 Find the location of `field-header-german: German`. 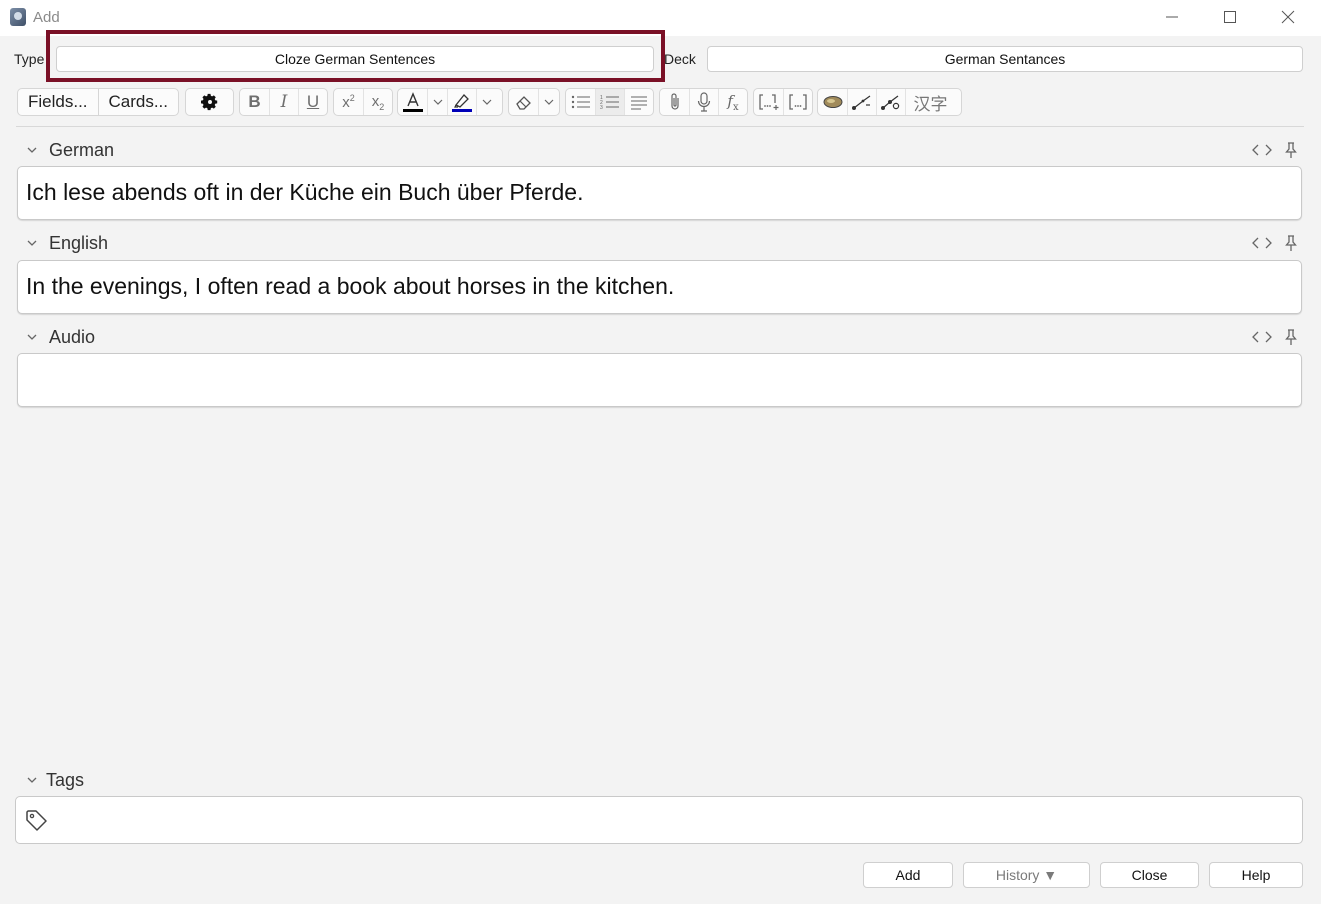

field-header-german: German is located at coordinates (660, 150).